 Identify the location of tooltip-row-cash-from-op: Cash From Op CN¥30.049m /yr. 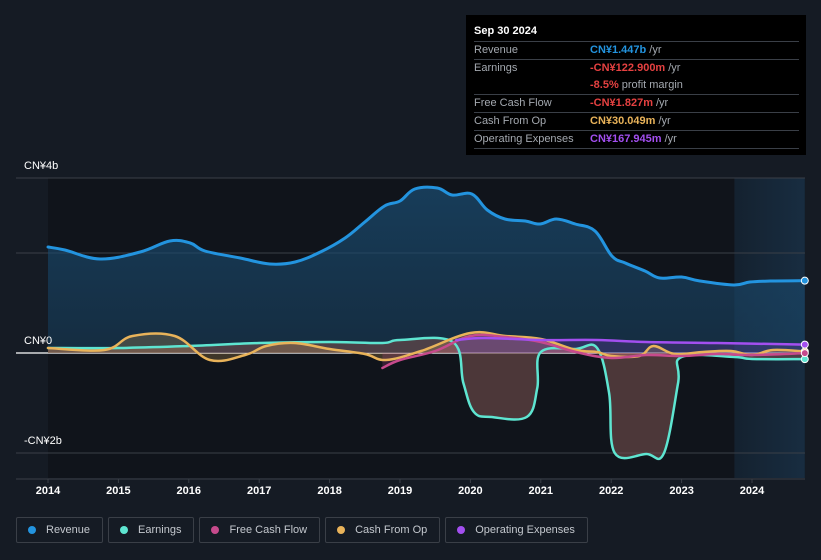
(636, 122).